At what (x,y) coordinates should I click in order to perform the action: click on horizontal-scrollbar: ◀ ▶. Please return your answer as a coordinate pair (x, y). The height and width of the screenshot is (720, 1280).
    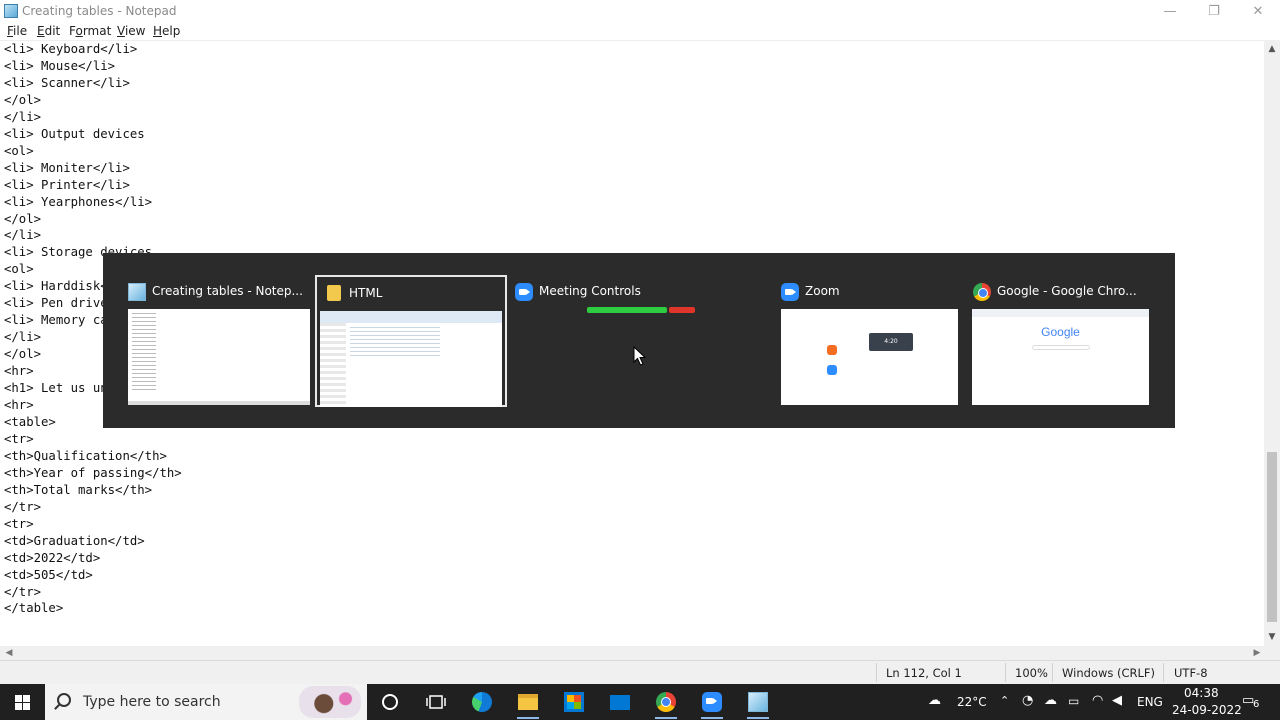
    Looking at the image, I should click on (640, 653).